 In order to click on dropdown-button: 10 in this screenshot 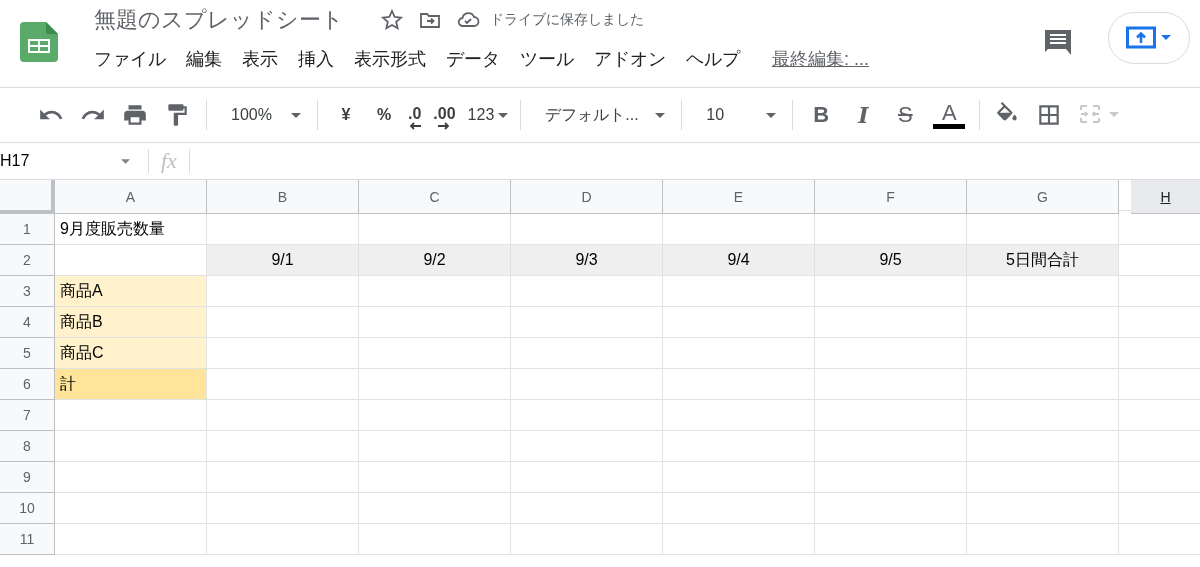, I will do `click(736, 115)`.